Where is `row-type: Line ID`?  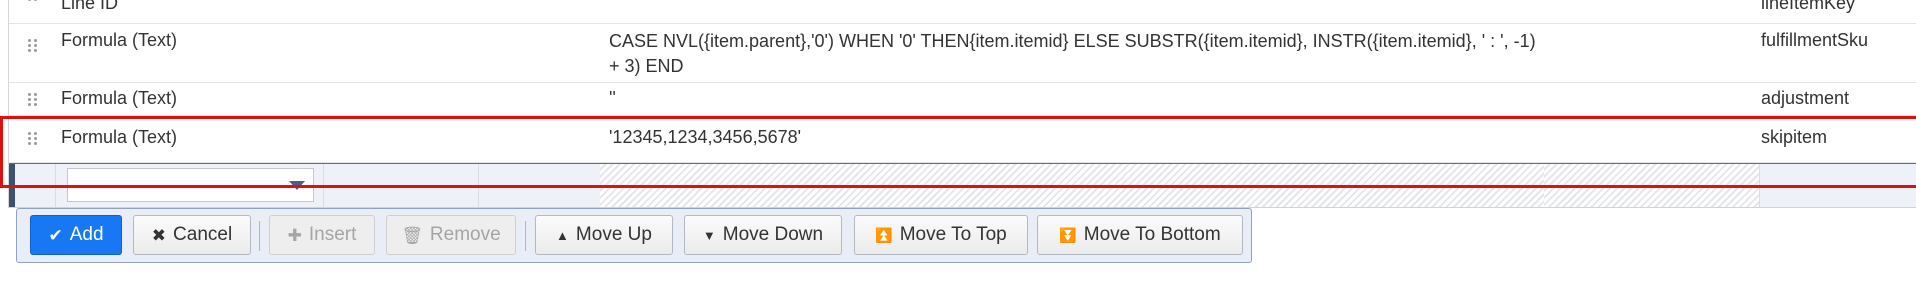
row-type: Line ID is located at coordinates (90, 6).